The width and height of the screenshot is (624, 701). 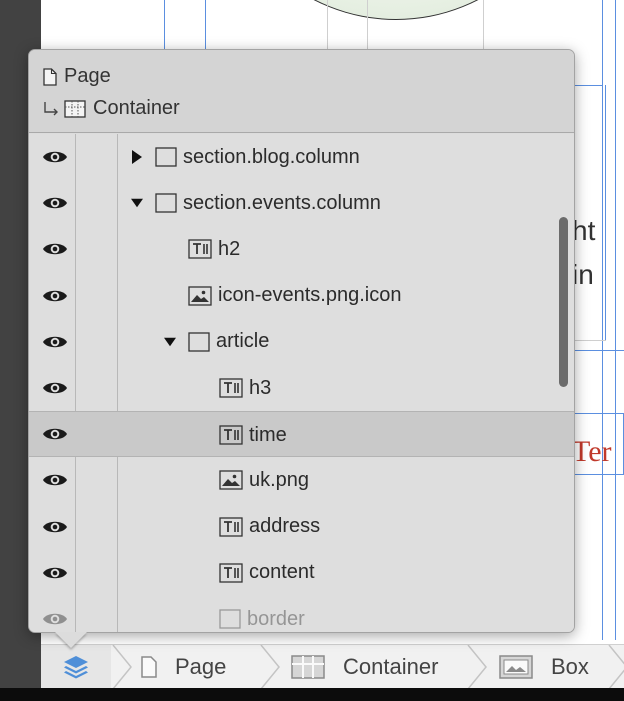 I want to click on layer-node: time, so click(x=253, y=435).